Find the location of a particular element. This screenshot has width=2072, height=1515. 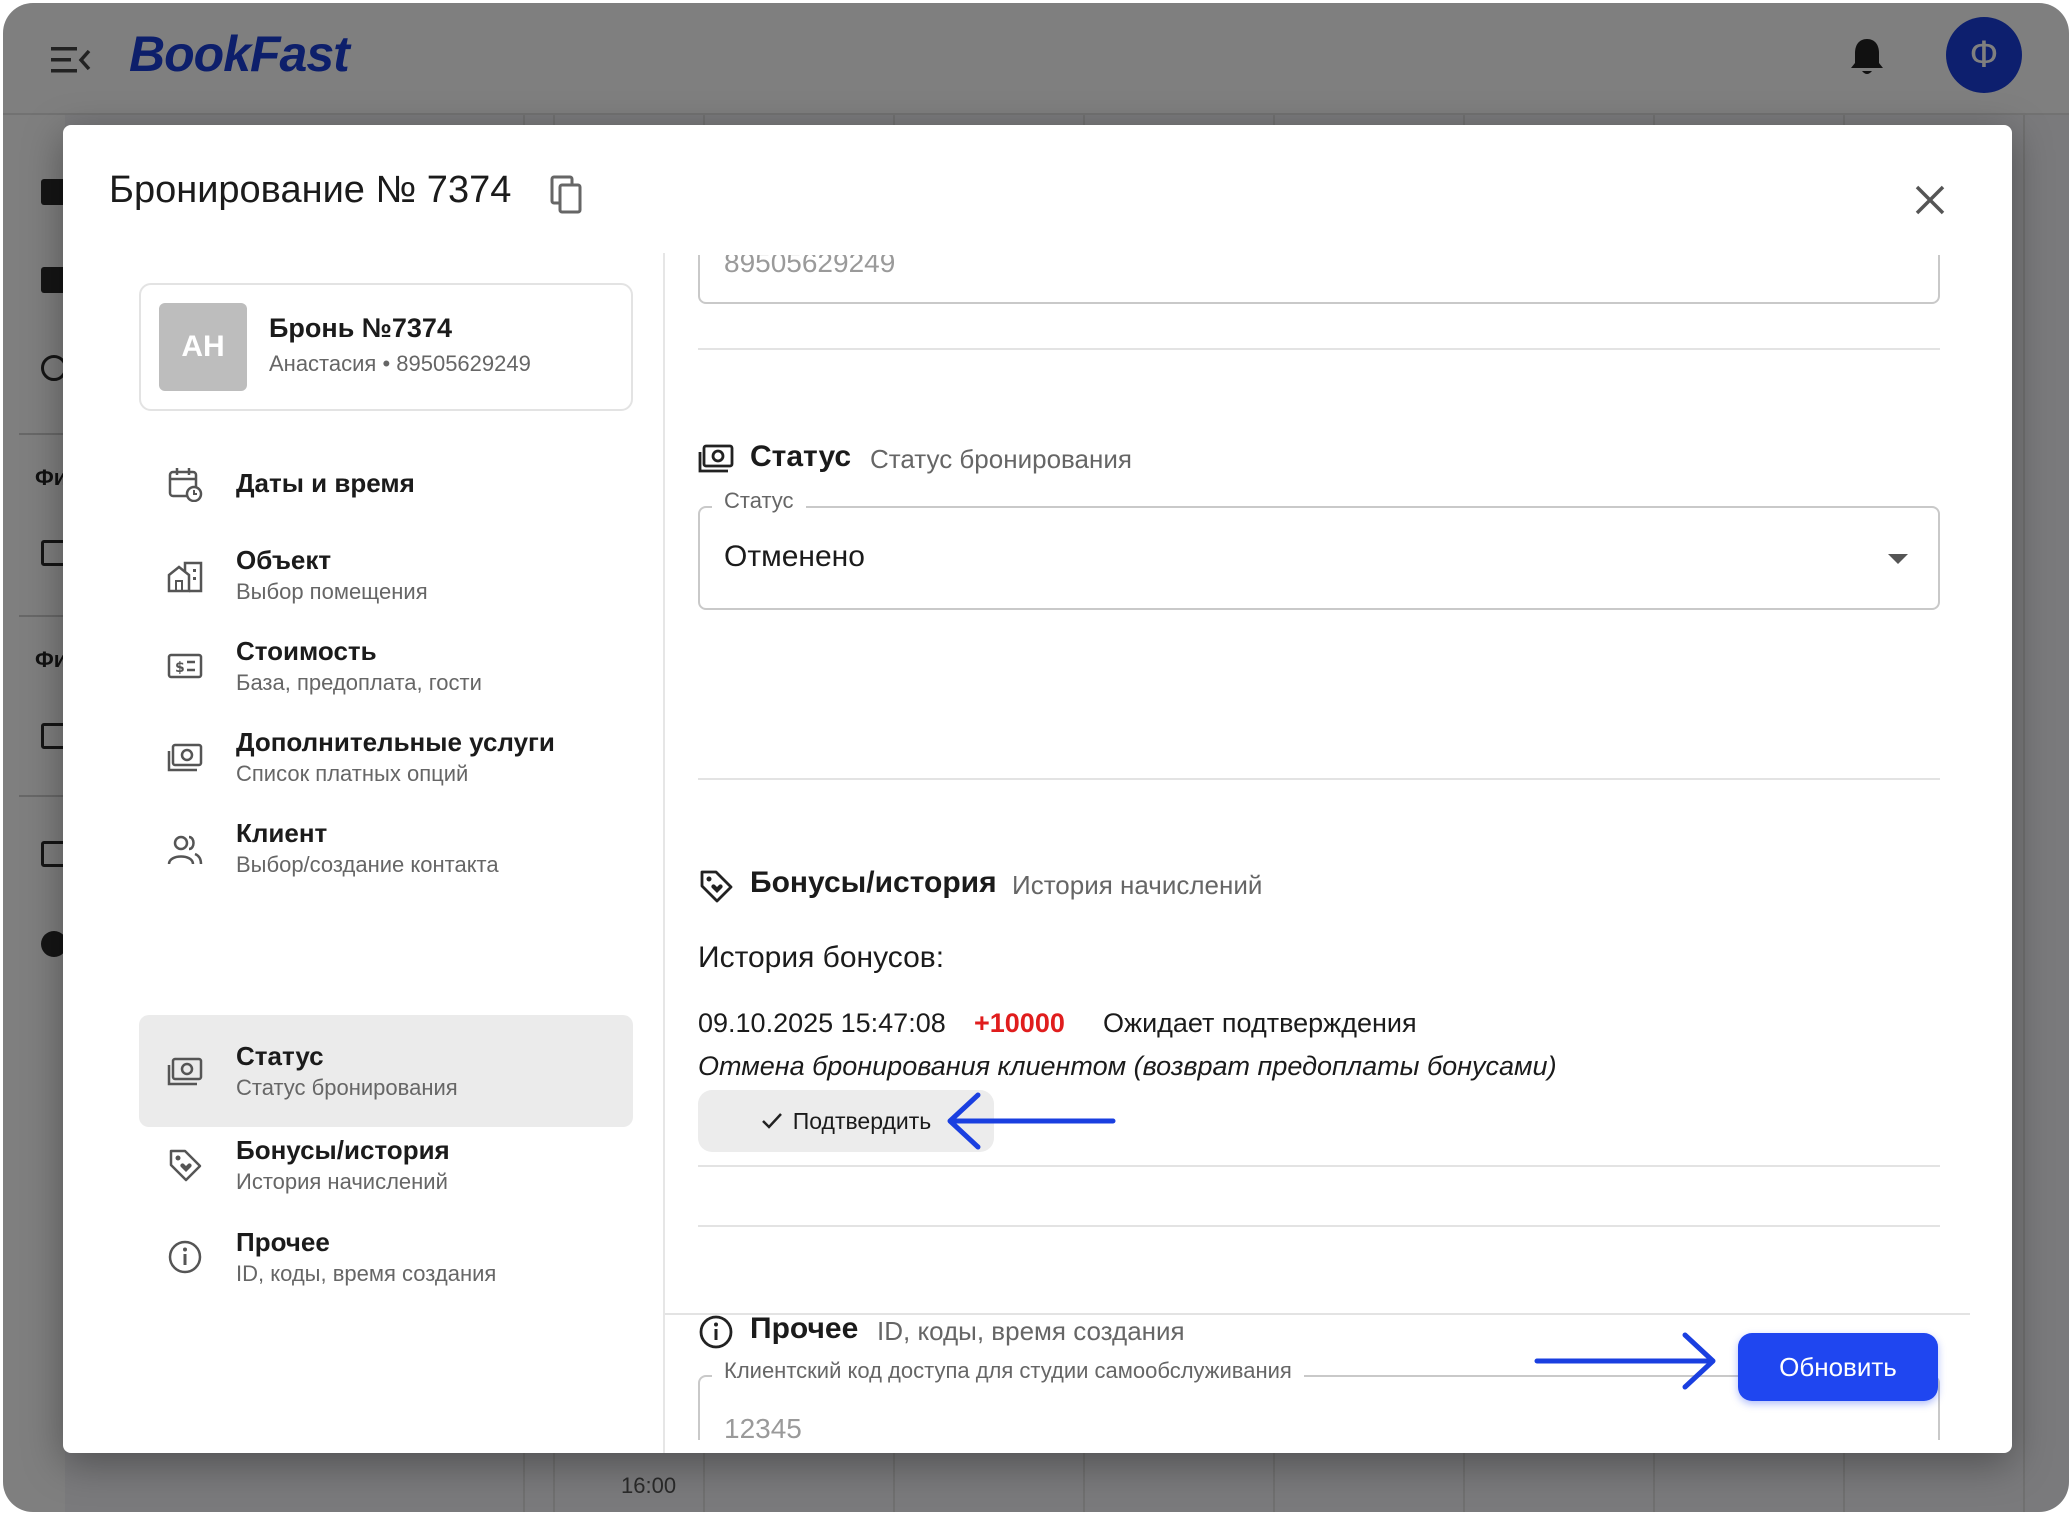

section-subtitle: История начислений is located at coordinates (1137, 885).